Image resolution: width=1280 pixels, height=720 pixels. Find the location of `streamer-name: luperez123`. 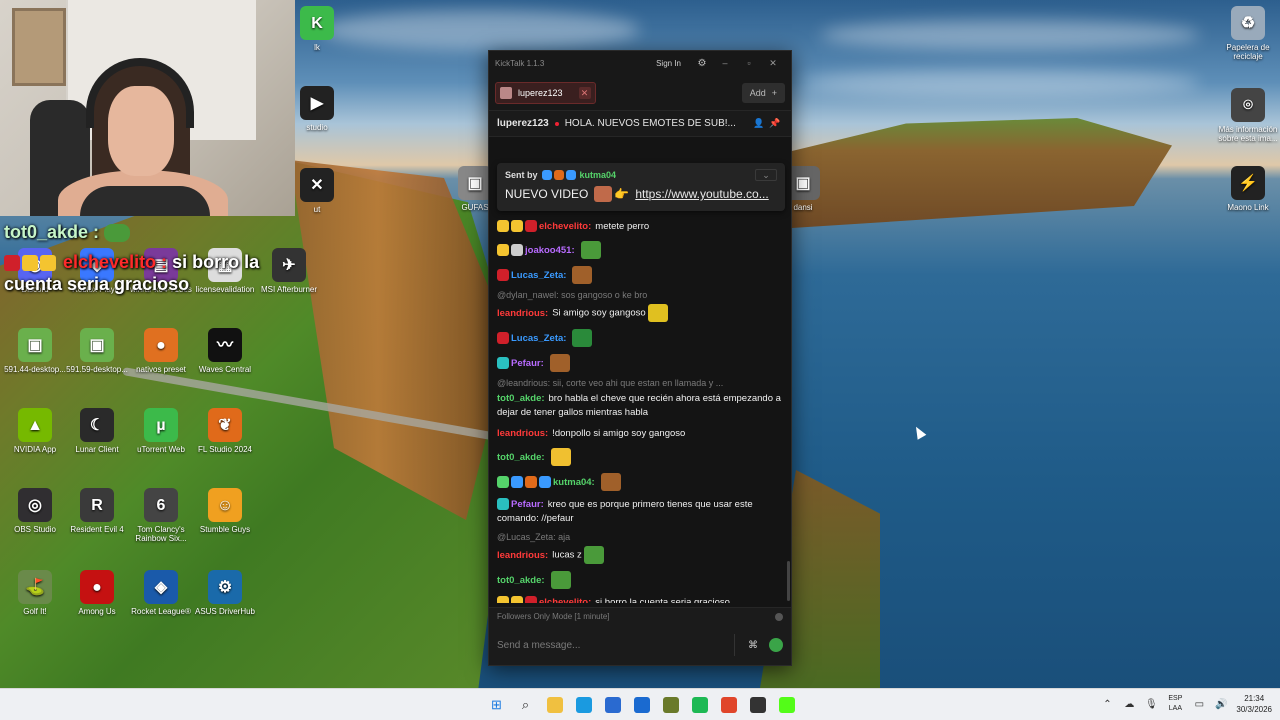

streamer-name: luperez123 is located at coordinates (523, 123).